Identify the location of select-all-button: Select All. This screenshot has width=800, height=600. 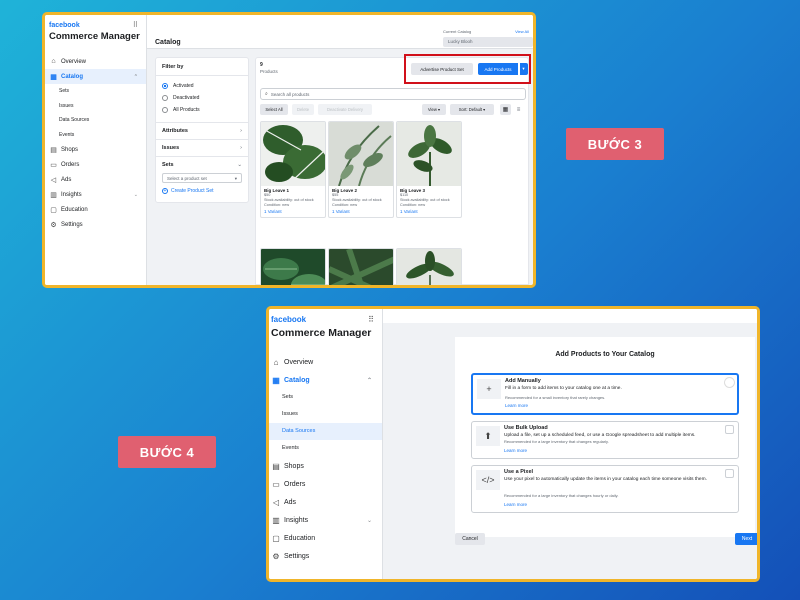
(274, 109).